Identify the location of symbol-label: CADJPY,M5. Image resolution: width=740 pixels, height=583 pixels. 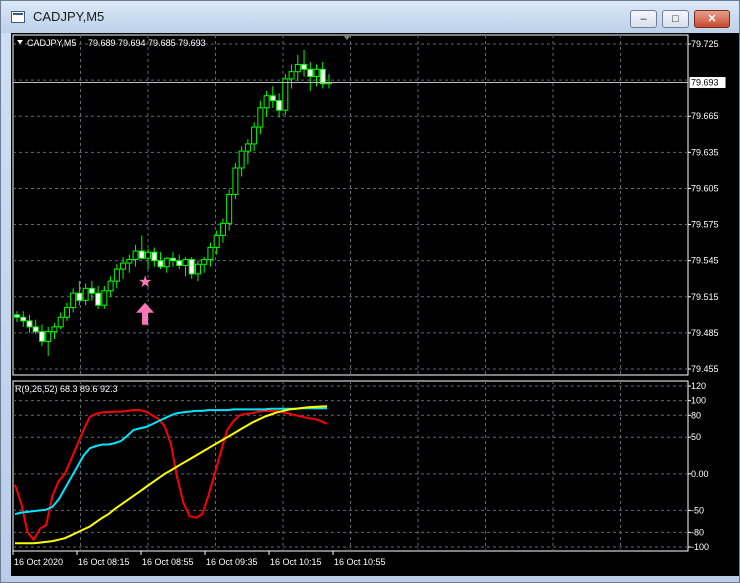
(51, 43).